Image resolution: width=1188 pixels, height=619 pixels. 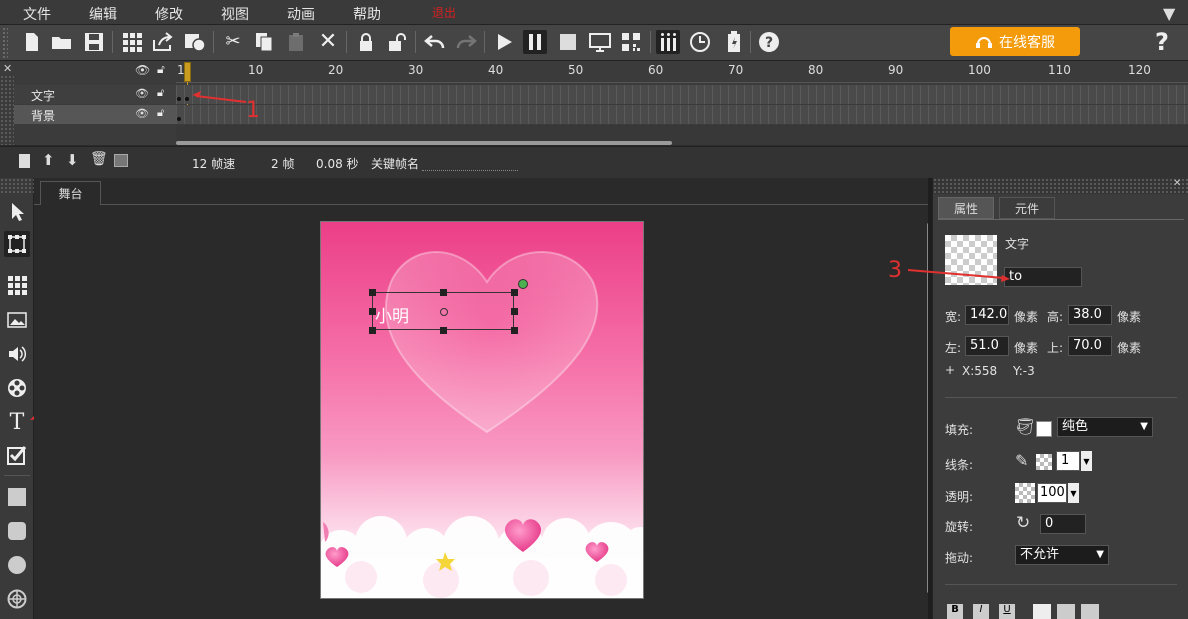 I want to click on image-tool-icon, so click(x=17, y=320).